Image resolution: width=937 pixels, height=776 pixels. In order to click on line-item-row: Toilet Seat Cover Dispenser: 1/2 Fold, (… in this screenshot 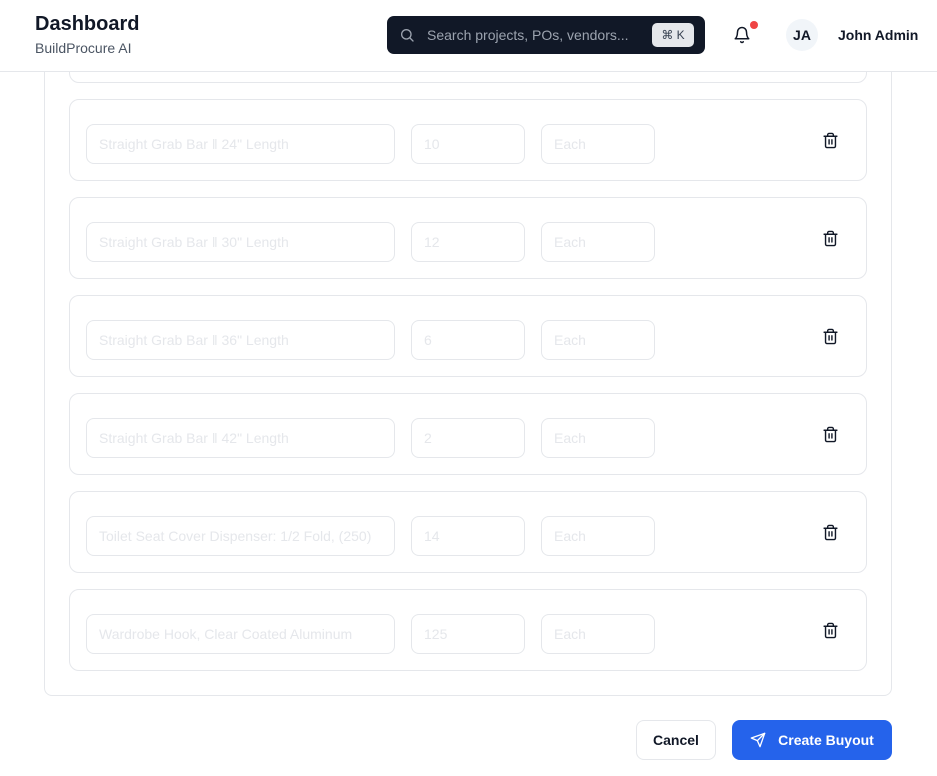, I will do `click(468, 532)`.